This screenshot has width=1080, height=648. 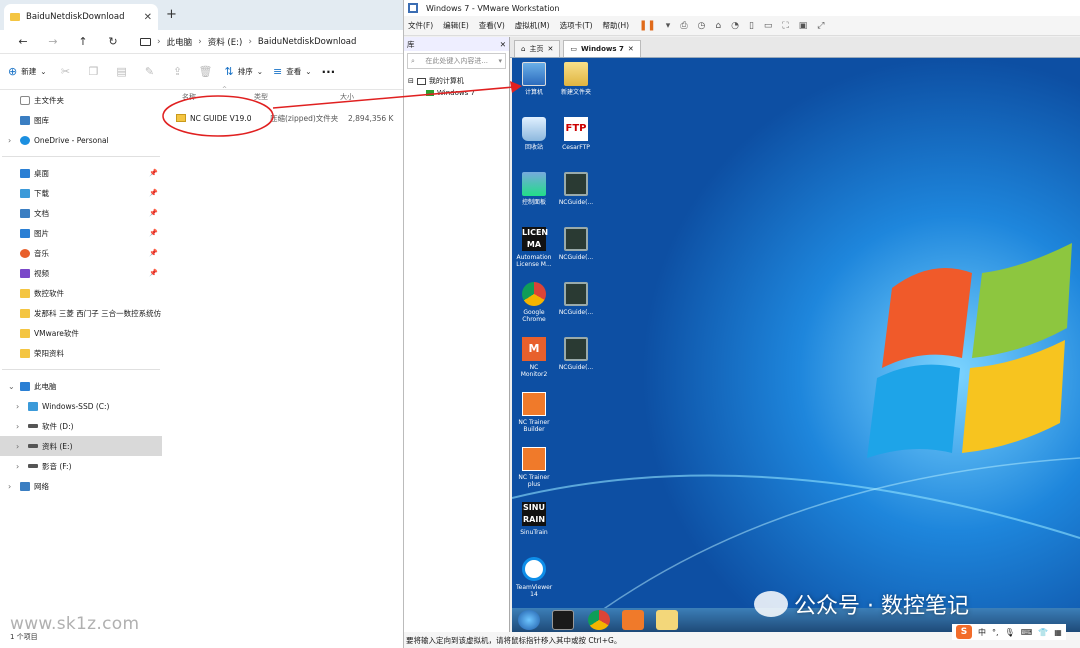 I want to click on new-tab-button: +, so click(x=171, y=14).